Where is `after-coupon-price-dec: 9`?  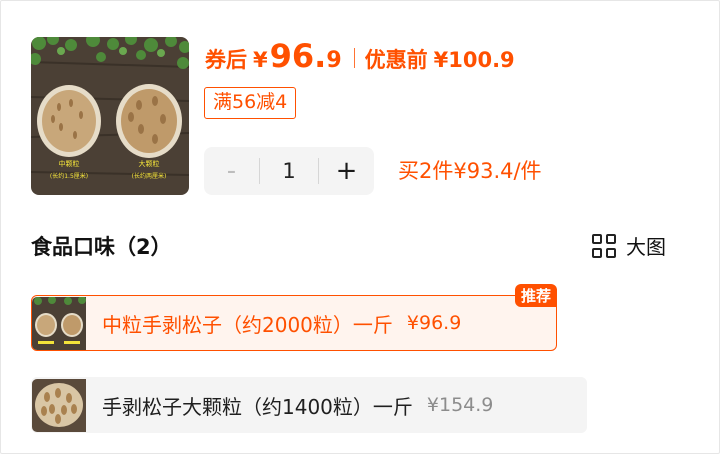
after-coupon-price-dec: 9 is located at coordinates (334, 60).